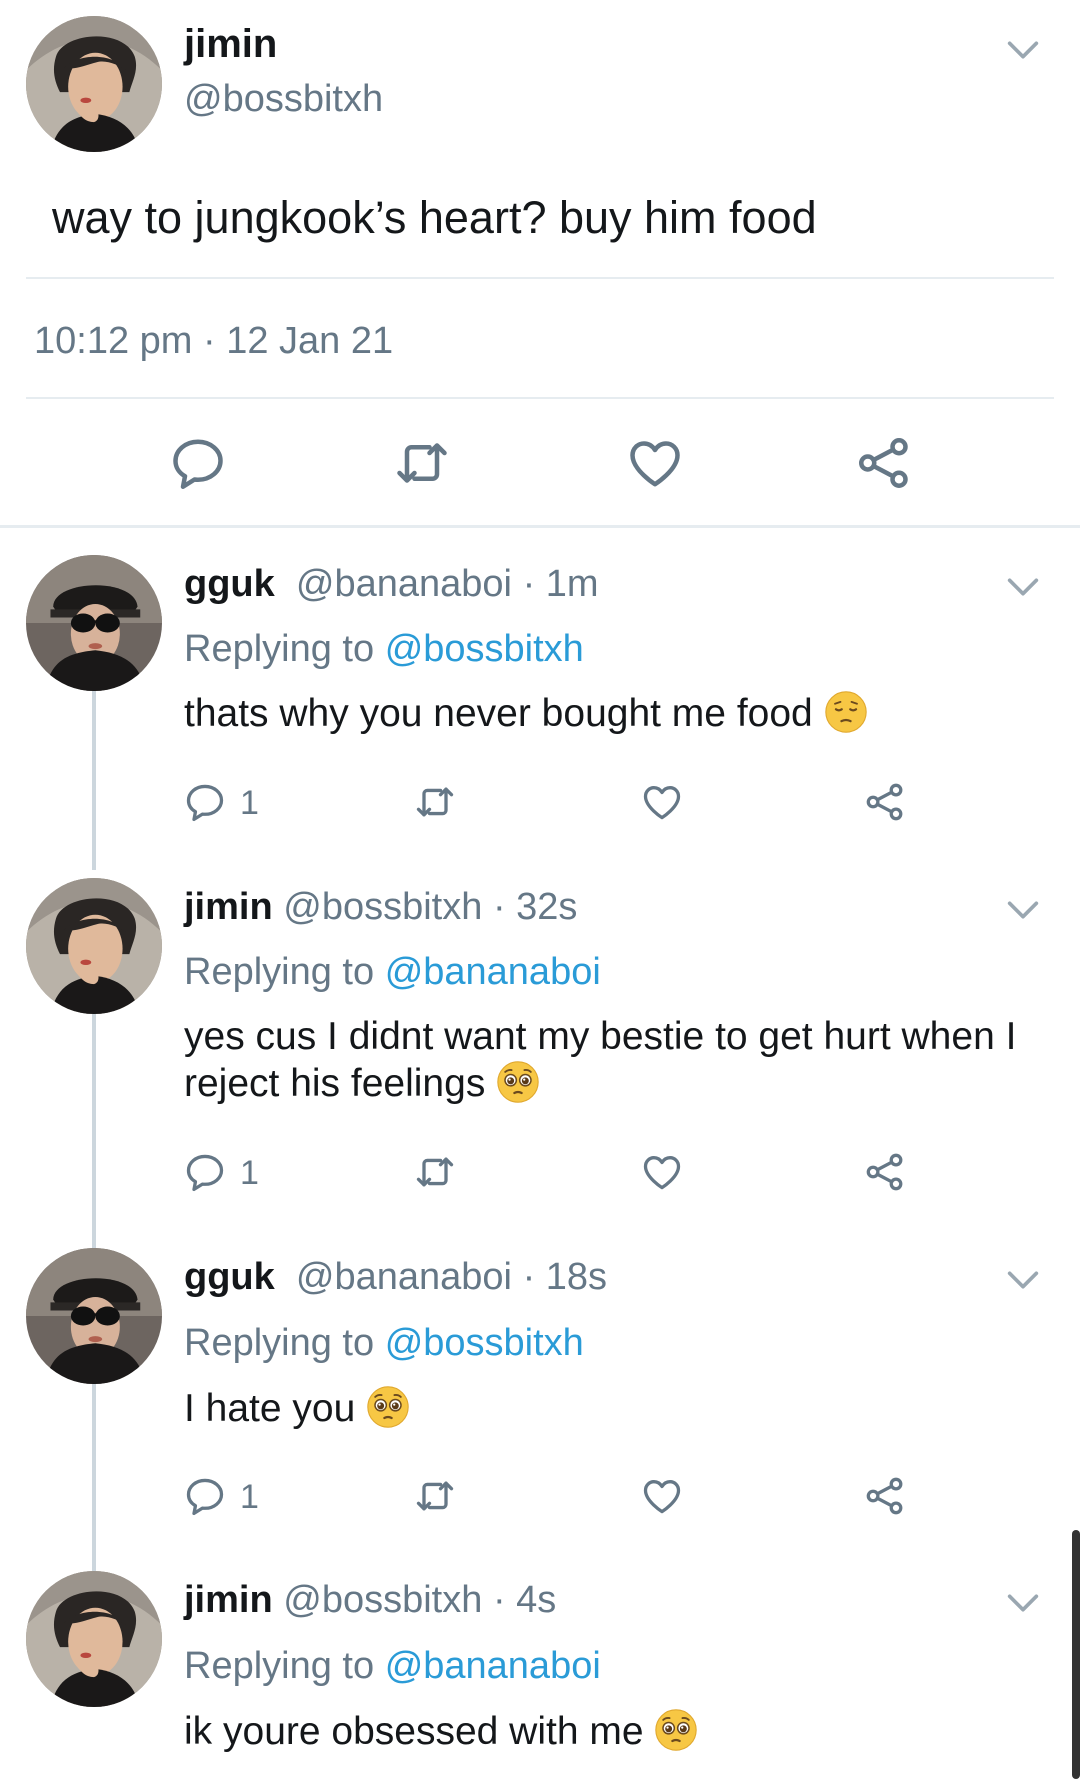  Describe the element at coordinates (540, 526) in the screenshot. I see `section-divider` at that location.